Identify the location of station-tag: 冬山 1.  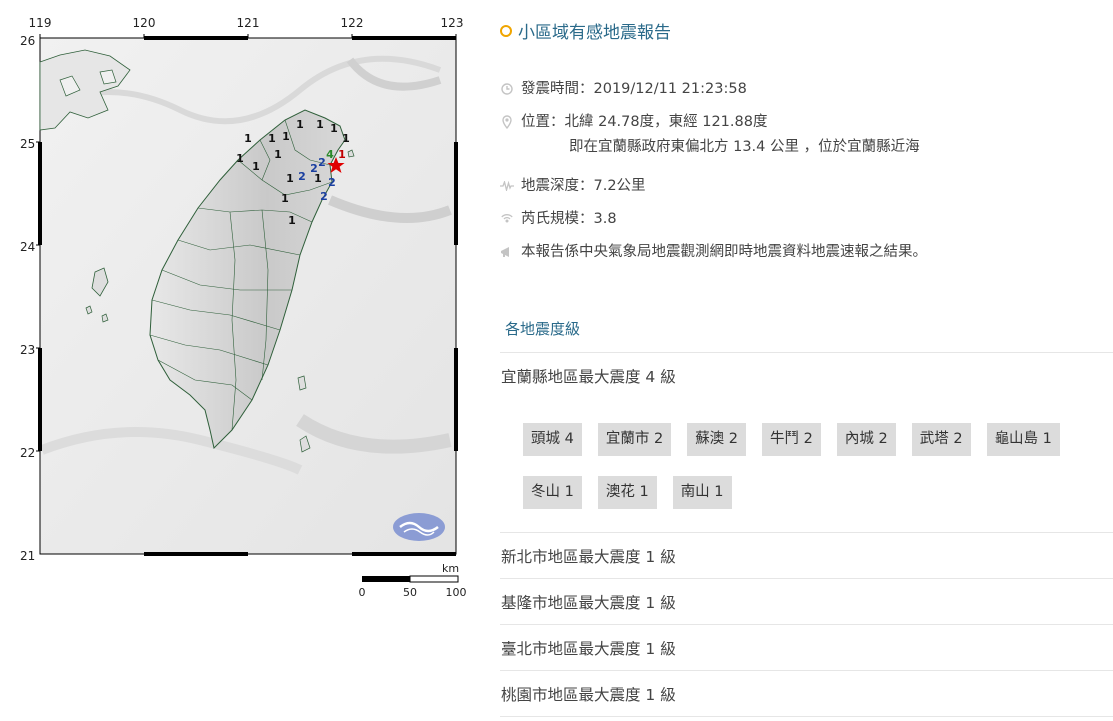
(552, 492).